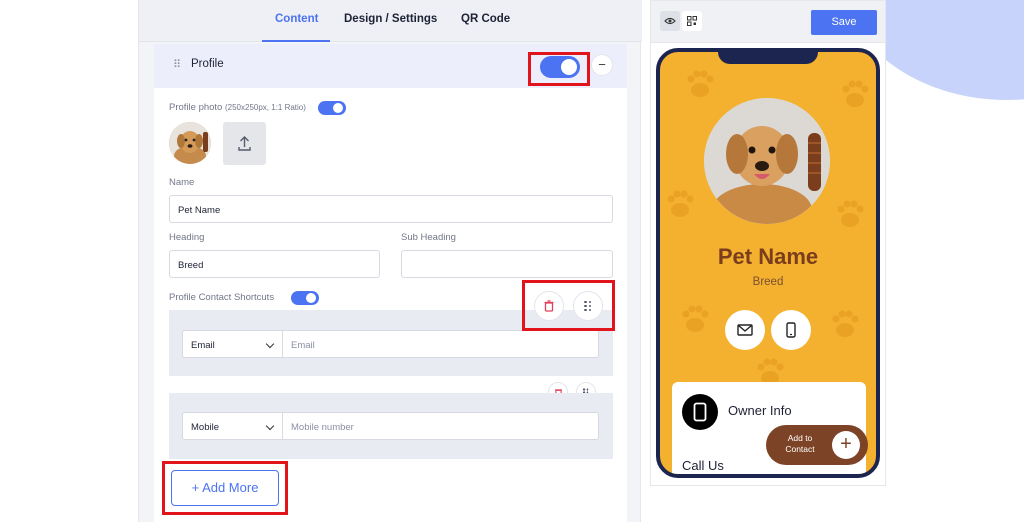  Describe the element at coordinates (265, 107) in the screenshot. I see `profile-photo-hint: (250x250px, 1:1 Ratio)` at that location.